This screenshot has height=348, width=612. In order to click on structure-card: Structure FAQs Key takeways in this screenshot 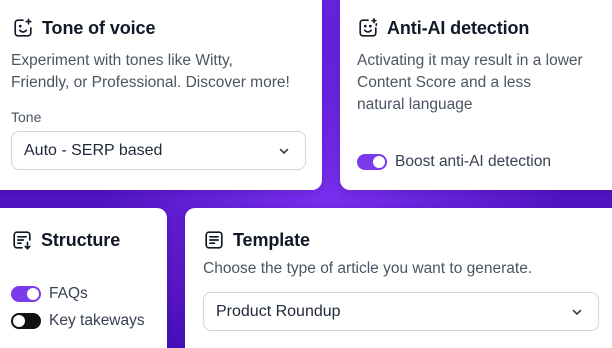, I will do `click(83, 278)`.